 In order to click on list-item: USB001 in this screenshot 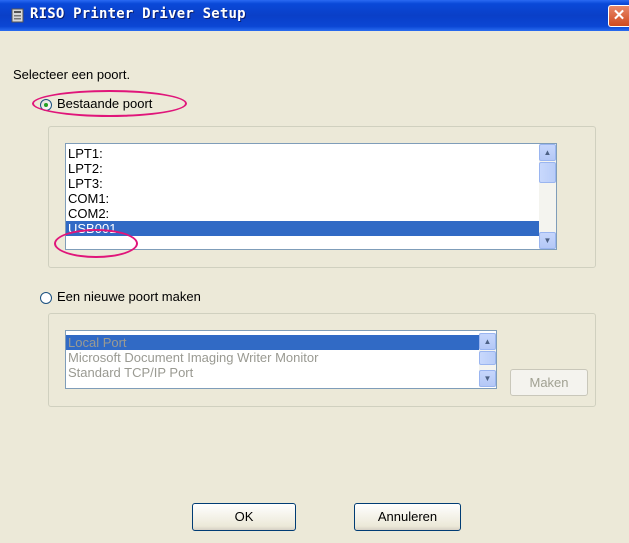, I will do `click(311, 228)`.